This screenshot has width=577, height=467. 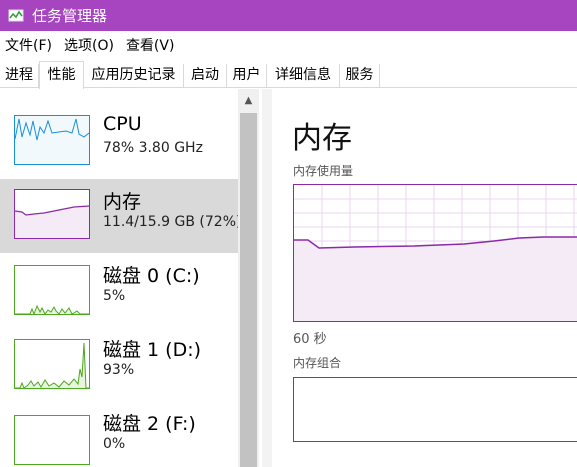 I want to click on memory-thumbnail-graph, so click(x=52, y=214).